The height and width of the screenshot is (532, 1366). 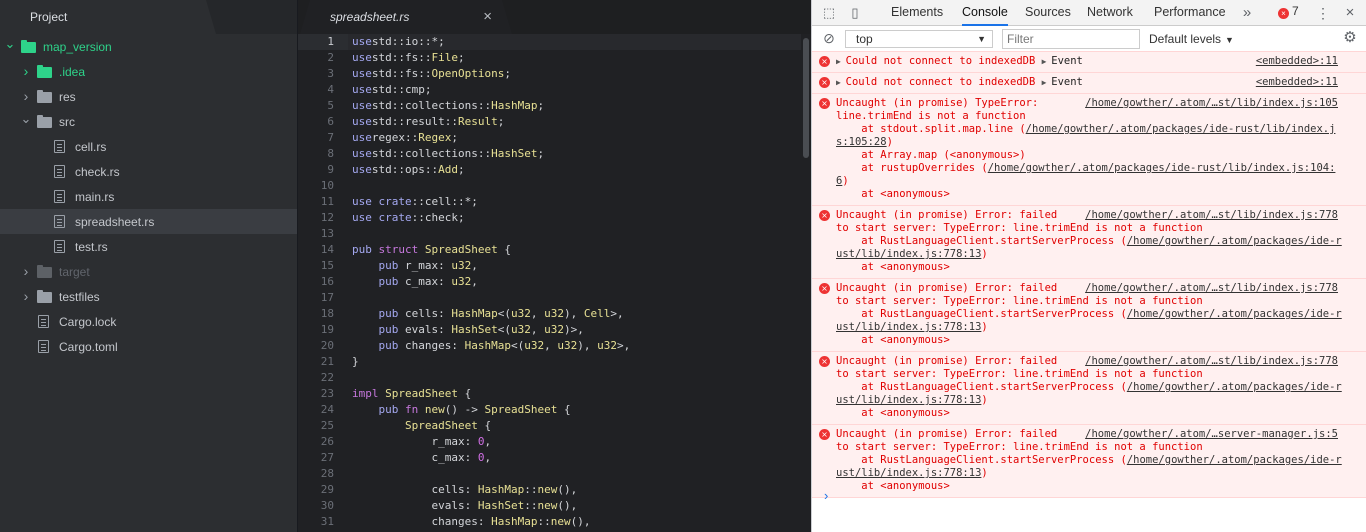 I want to click on line-number: 25, so click(x=327, y=425).